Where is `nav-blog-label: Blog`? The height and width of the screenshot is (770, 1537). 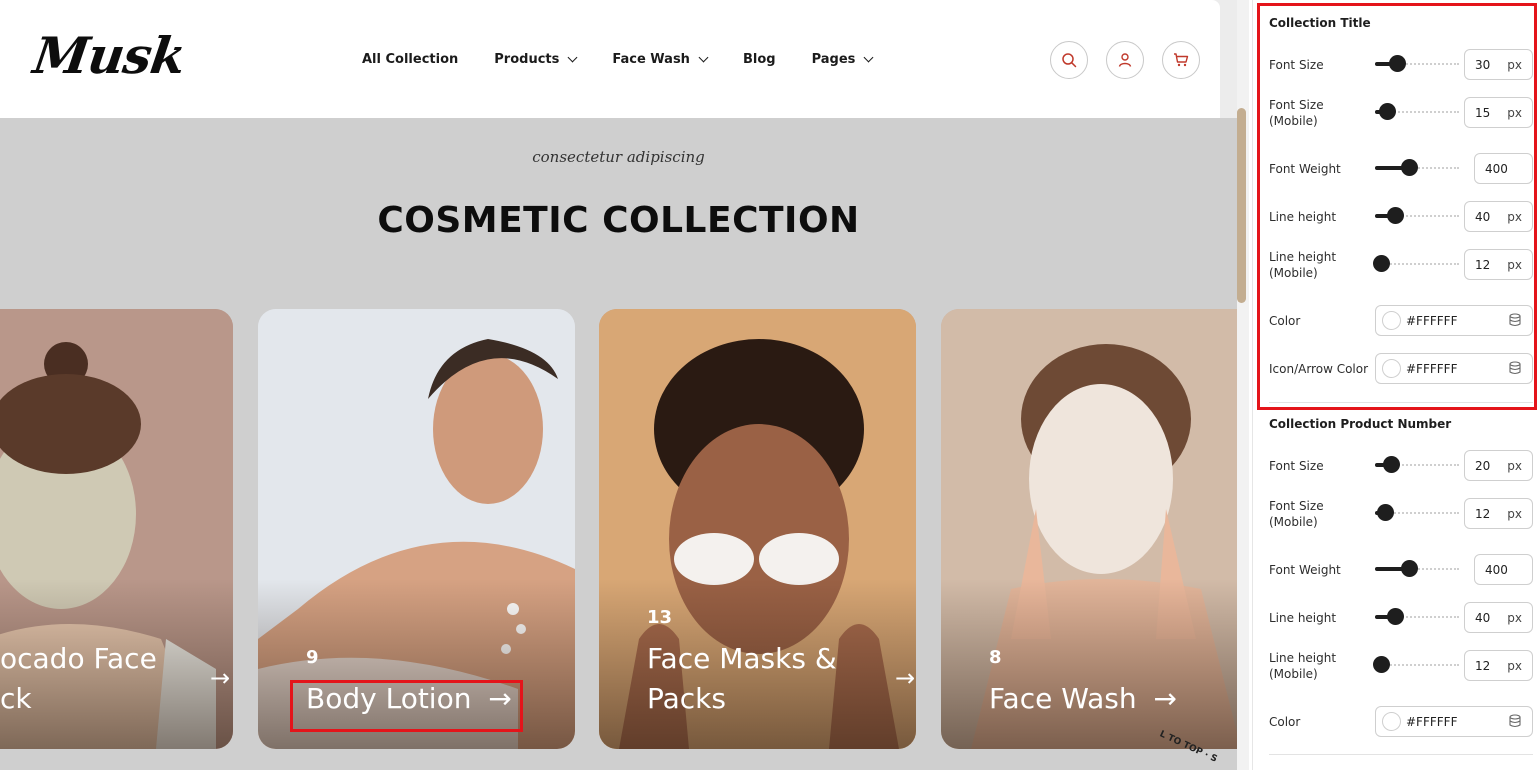 nav-blog-label: Blog is located at coordinates (759, 59).